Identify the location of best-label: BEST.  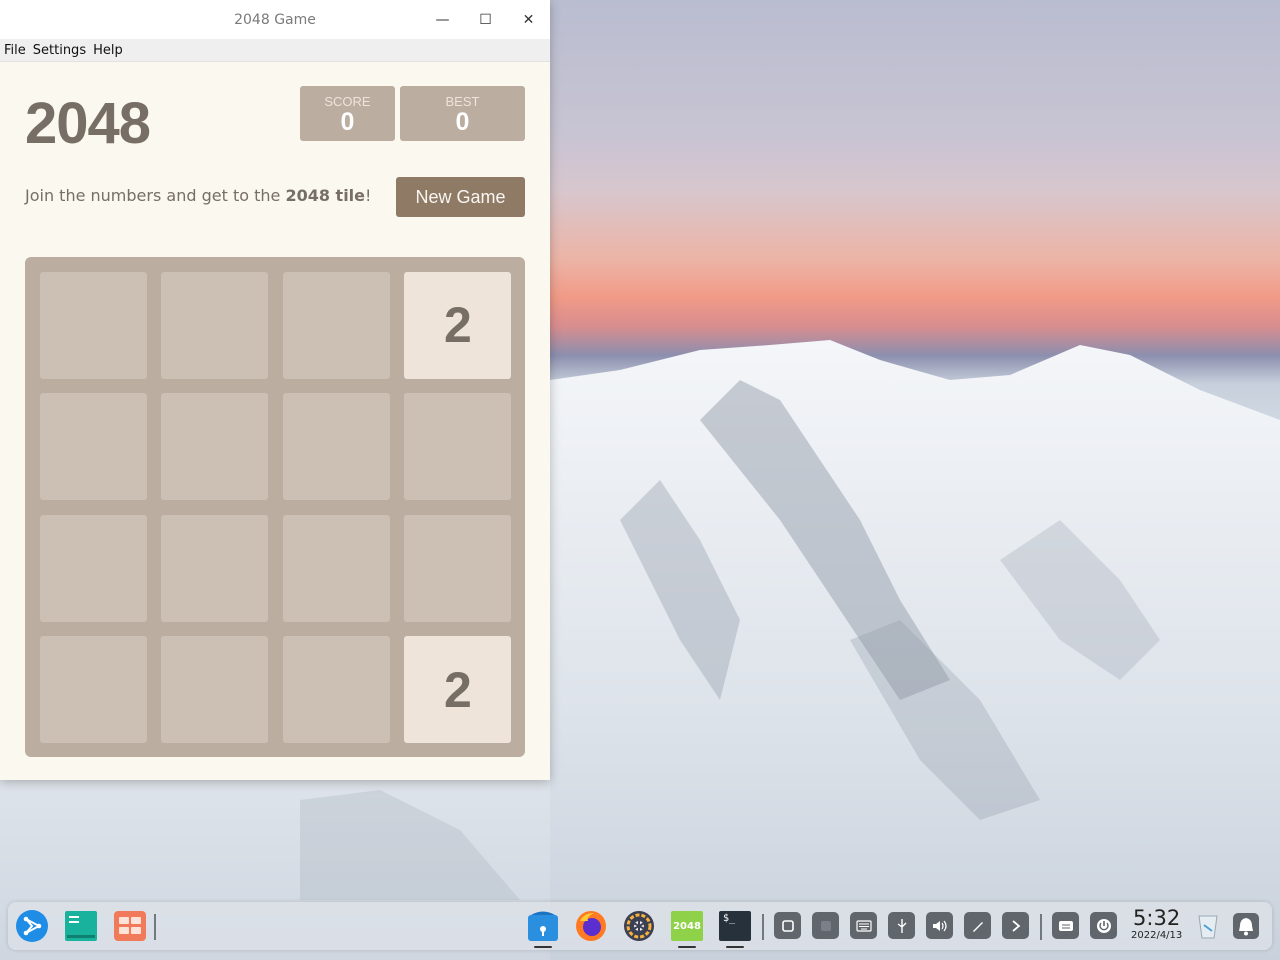
(462, 101).